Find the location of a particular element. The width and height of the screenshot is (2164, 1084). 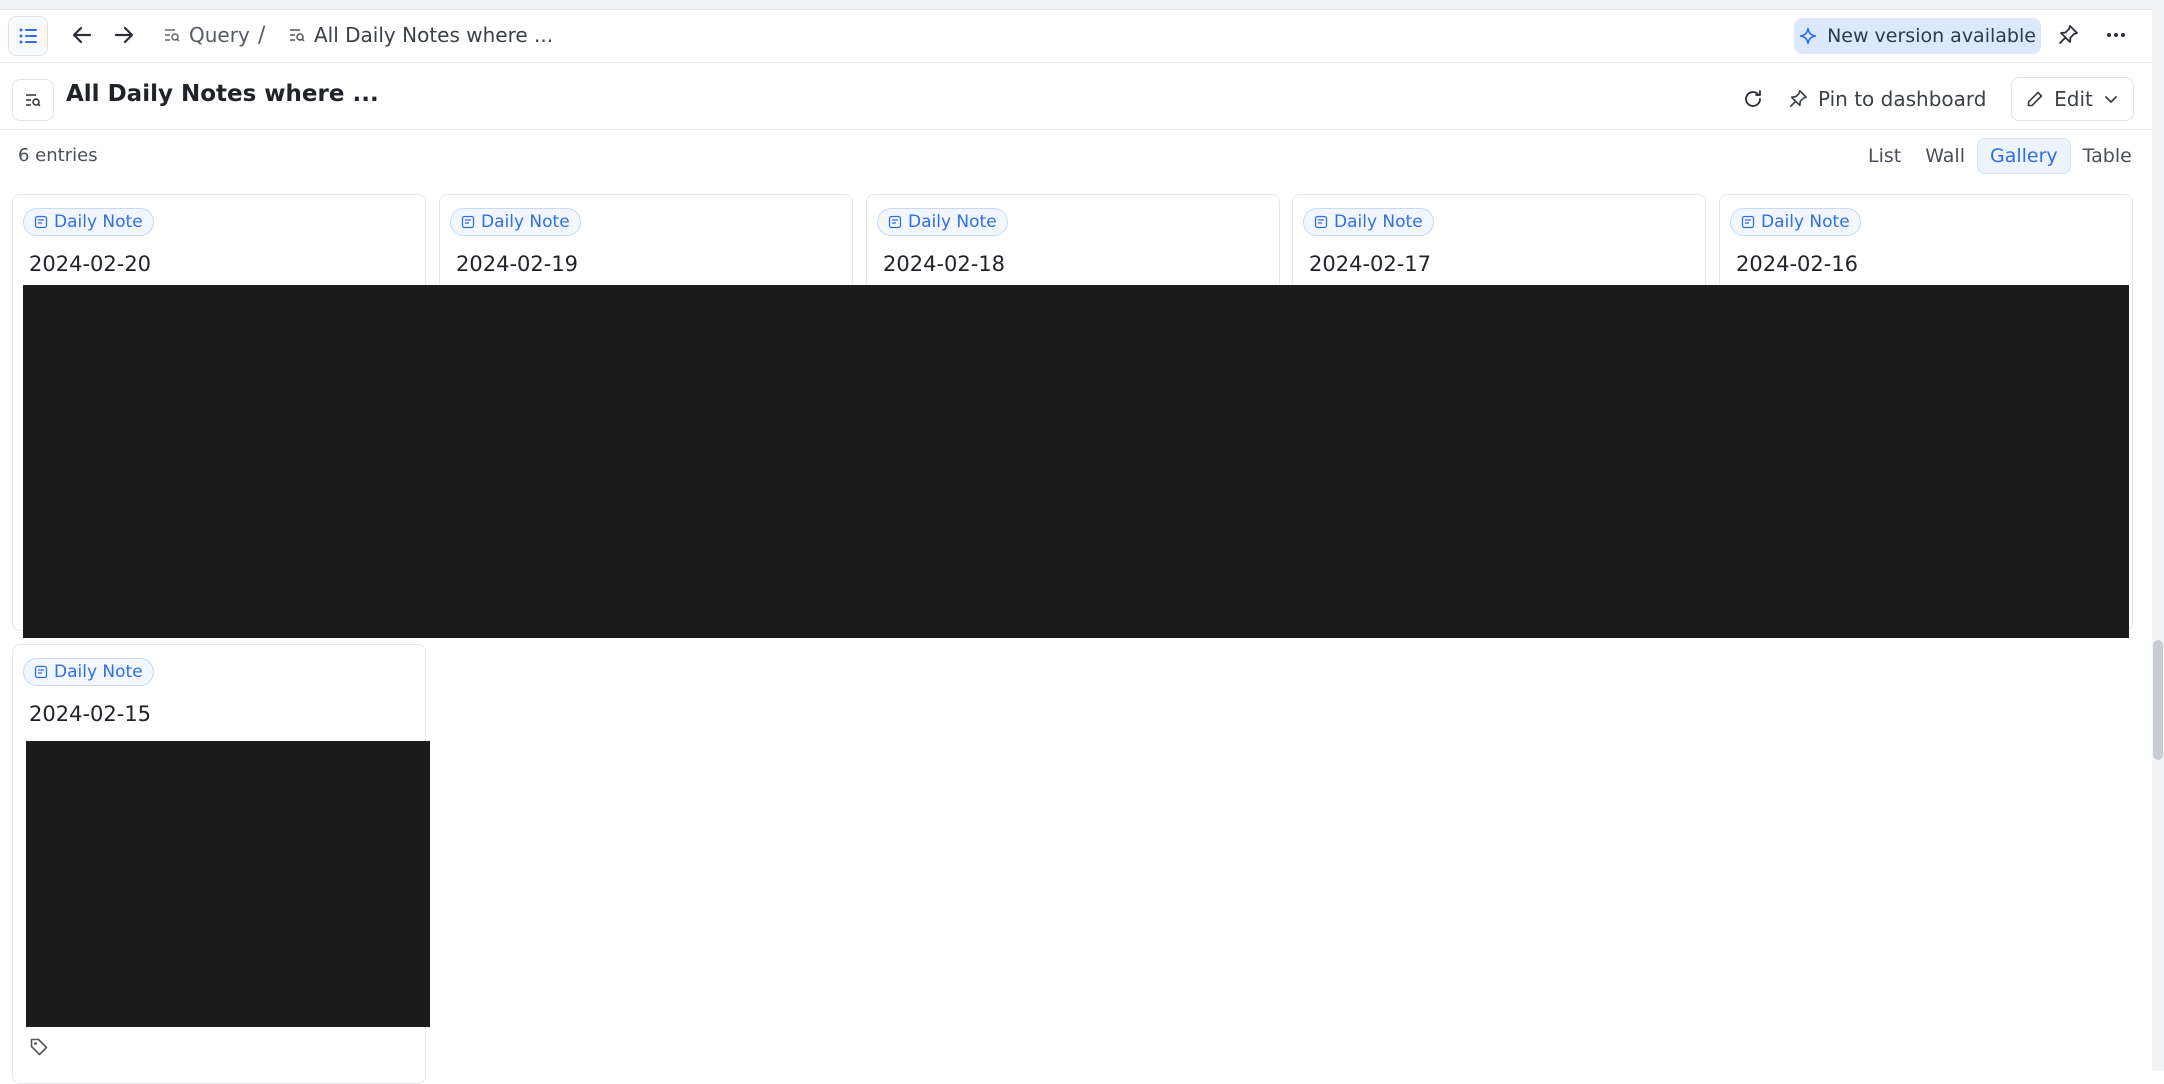

view-switcher: List Wall Gallery Table is located at coordinates (2000, 156).